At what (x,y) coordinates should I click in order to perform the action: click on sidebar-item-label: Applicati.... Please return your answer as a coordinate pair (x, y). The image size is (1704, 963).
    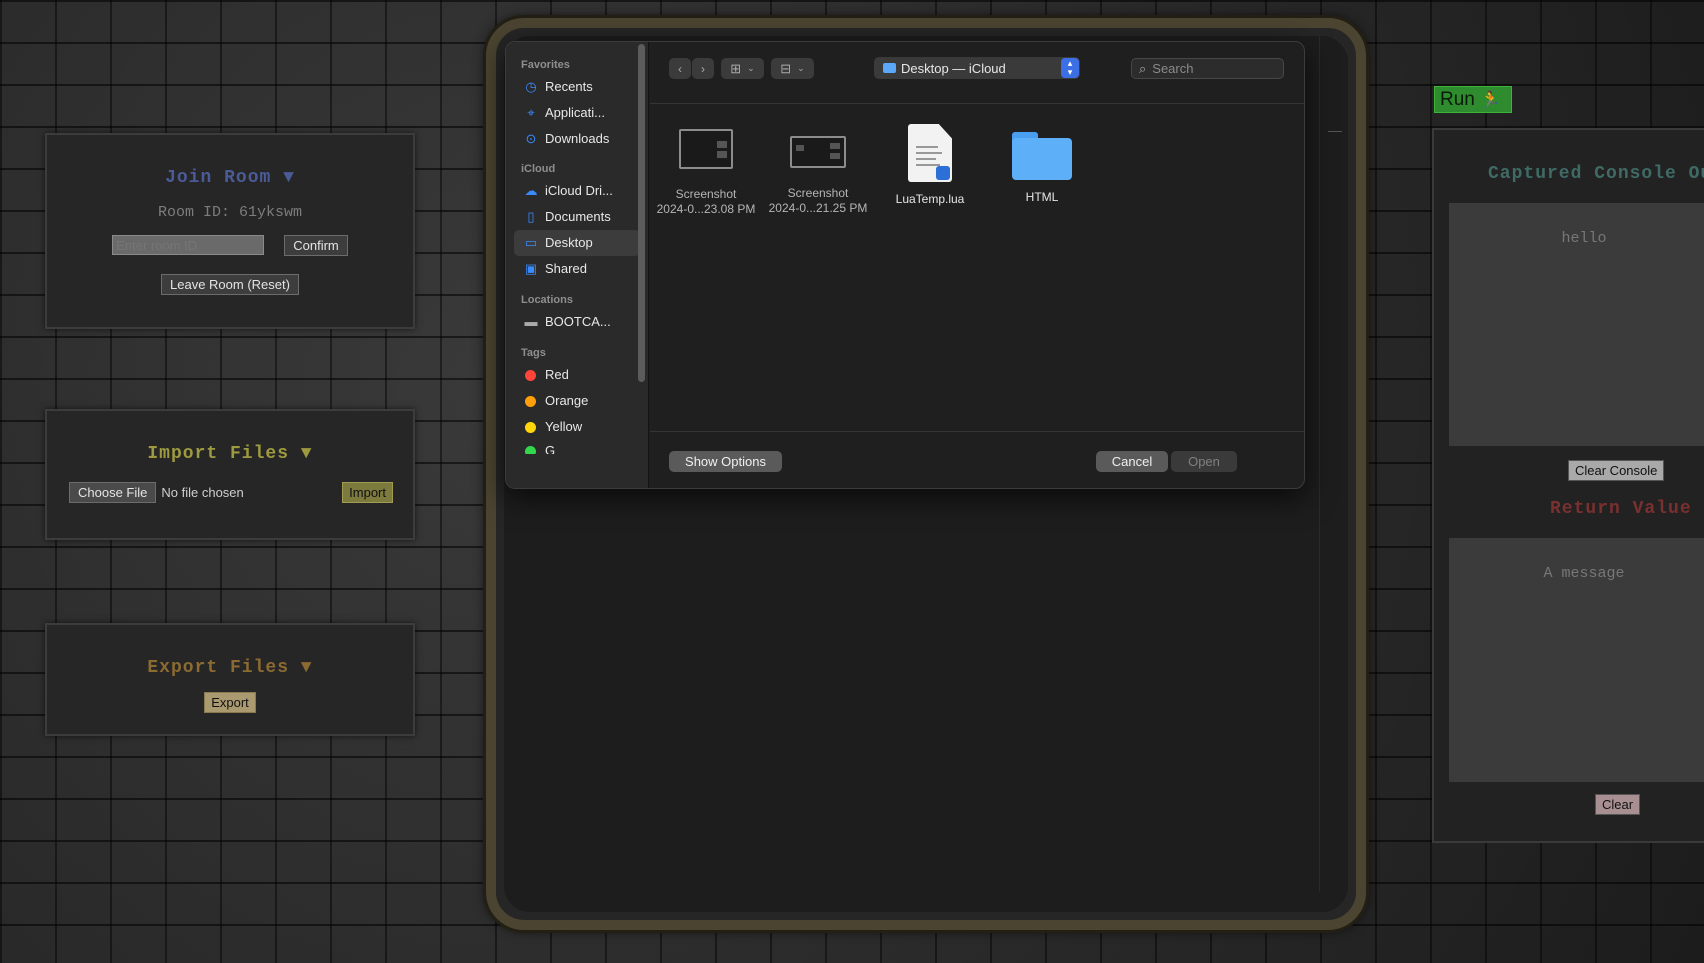
    Looking at the image, I should click on (575, 112).